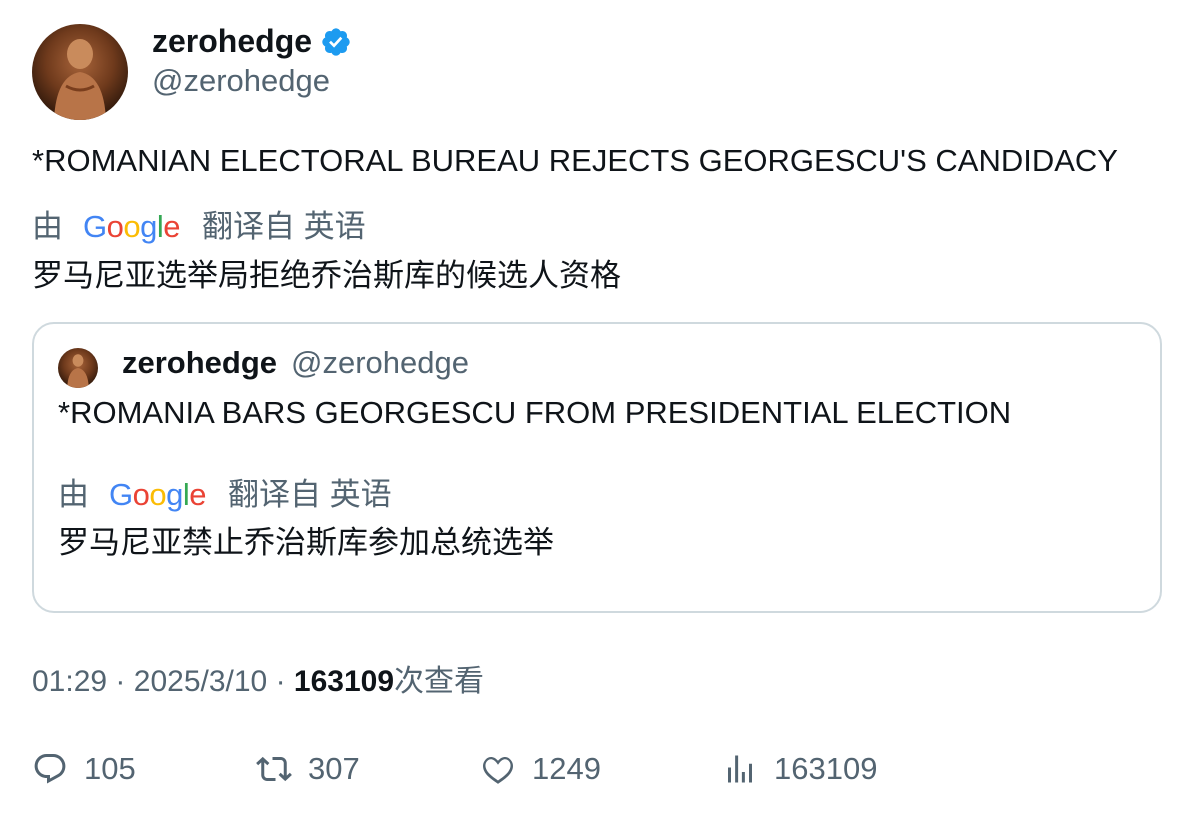 This screenshot has height=816, width=1196. Describe the element at coordinates (199, 363) in the screenshot. I see `quoted-author-name: zerohedge` at that location.